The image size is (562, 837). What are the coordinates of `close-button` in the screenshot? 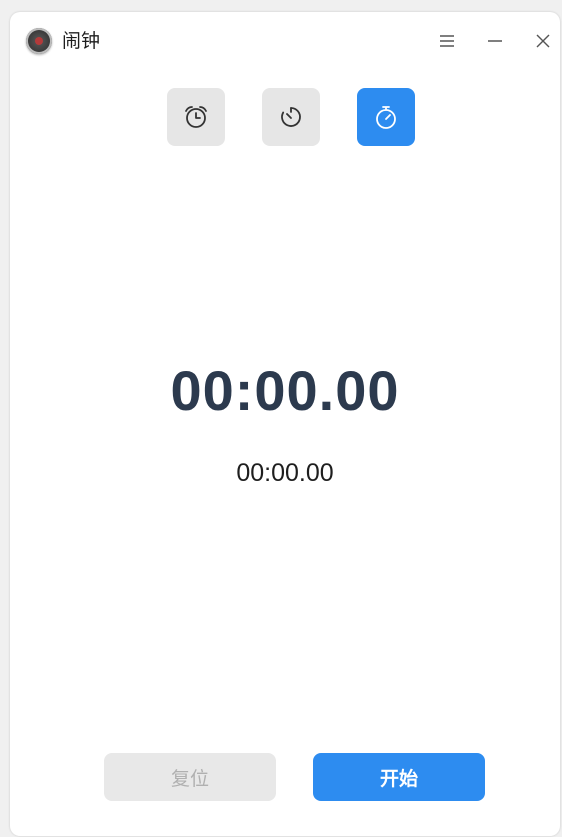 It's located at (543, 41).